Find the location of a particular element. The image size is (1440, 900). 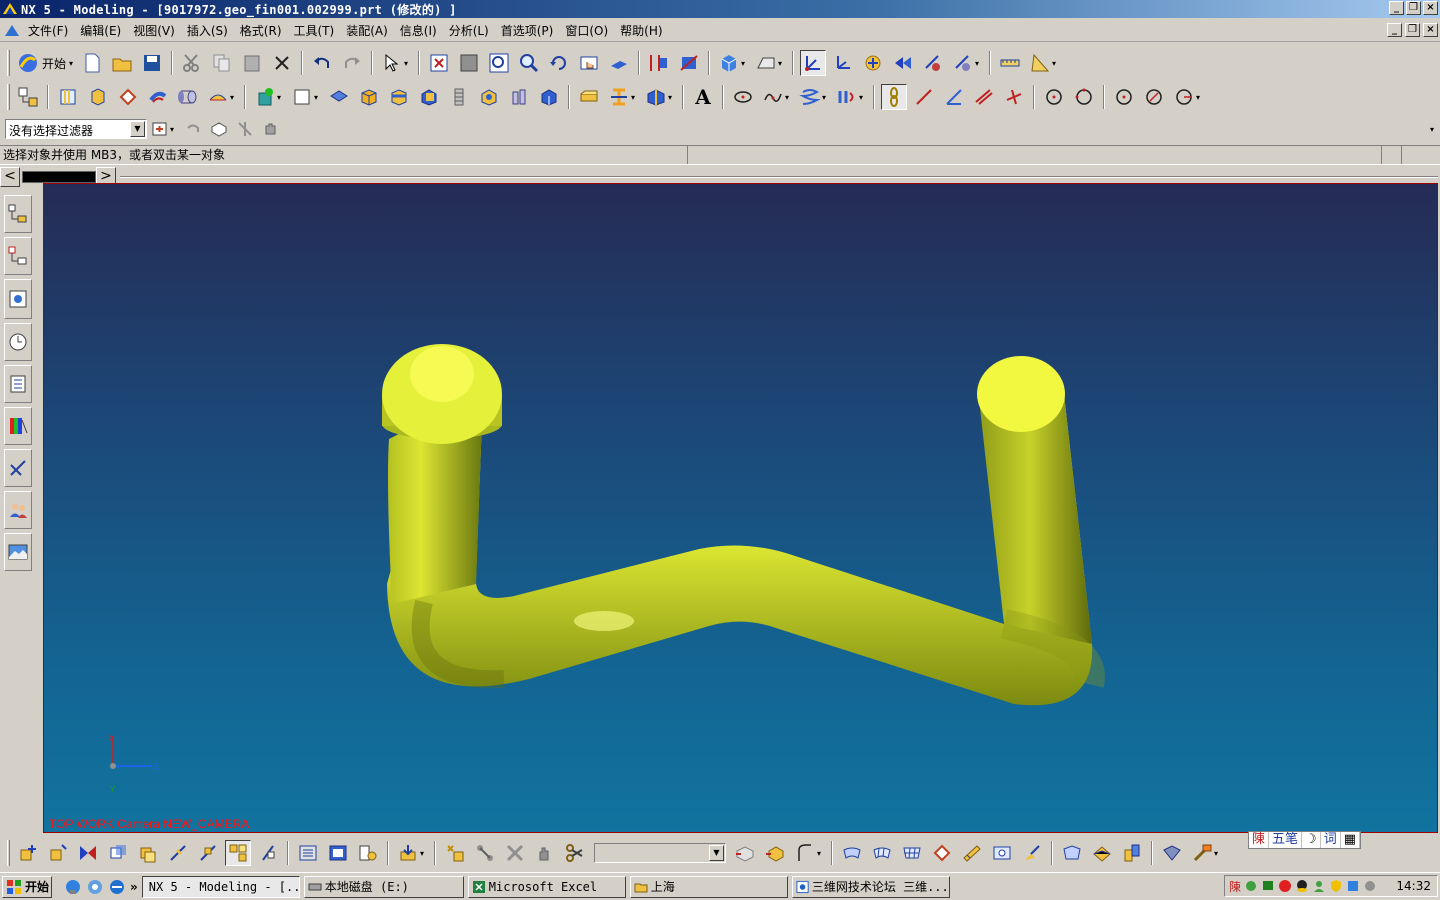

restore-view-icon is located at coordinates (689, 63).